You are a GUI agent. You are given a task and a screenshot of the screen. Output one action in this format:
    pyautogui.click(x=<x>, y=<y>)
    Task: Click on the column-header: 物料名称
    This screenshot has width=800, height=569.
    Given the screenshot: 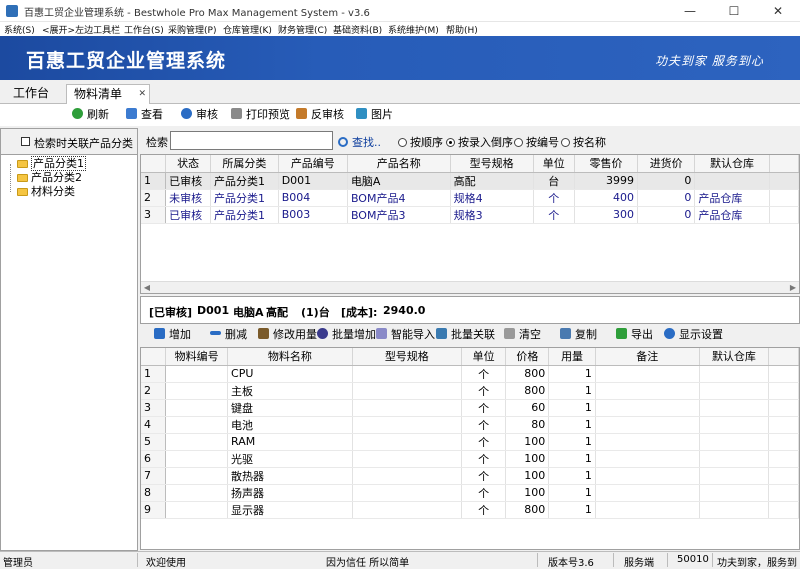 What is the action you would take?
    pyautogui.click(x=290, y=357)
    